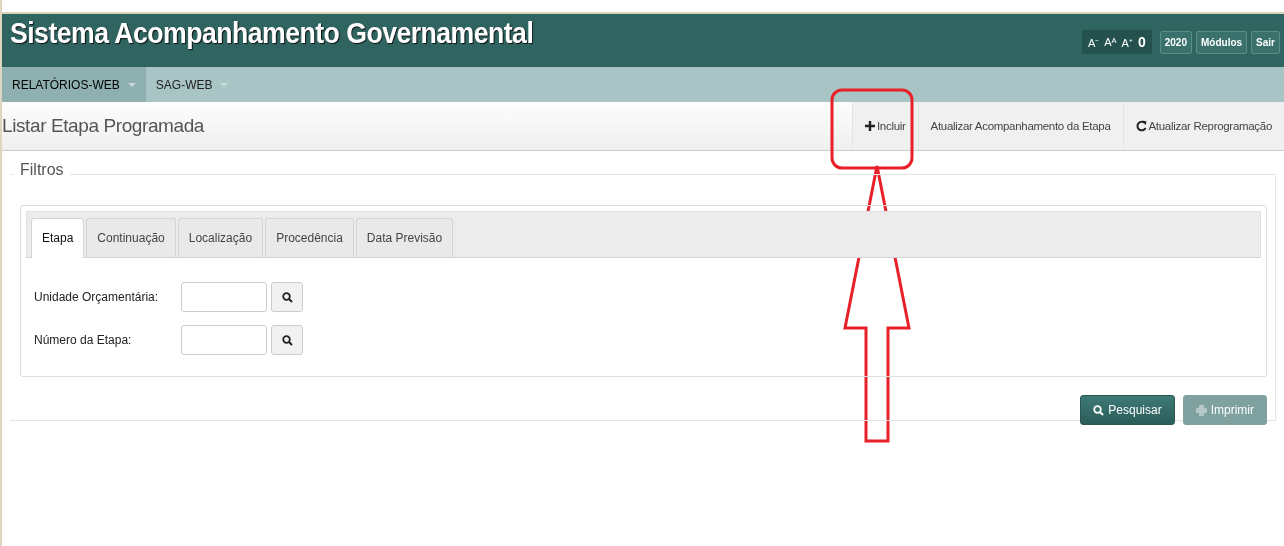 Image resolution: width=1284 pixels, height=546 pixels. What do you see at coordinates (1265, 42) in the screenshot?
I see `header-button: Sair` at bounding box center [1265, 42].